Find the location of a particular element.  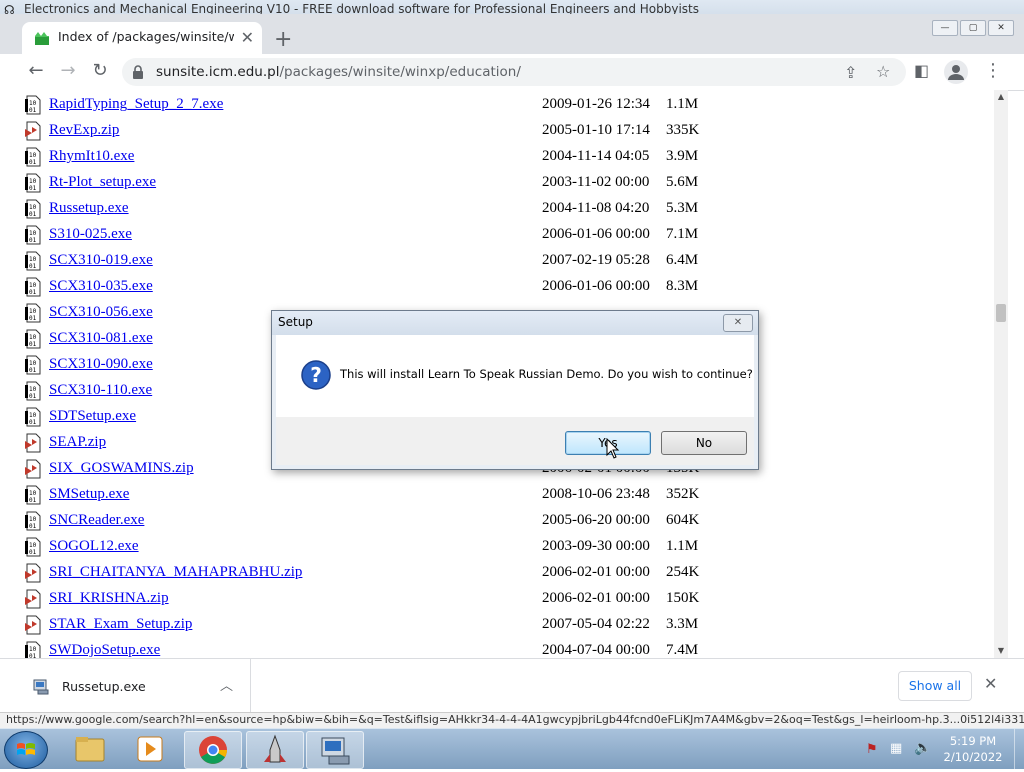

dialog-close-button: ✕ is located at coordinates (738, 323).